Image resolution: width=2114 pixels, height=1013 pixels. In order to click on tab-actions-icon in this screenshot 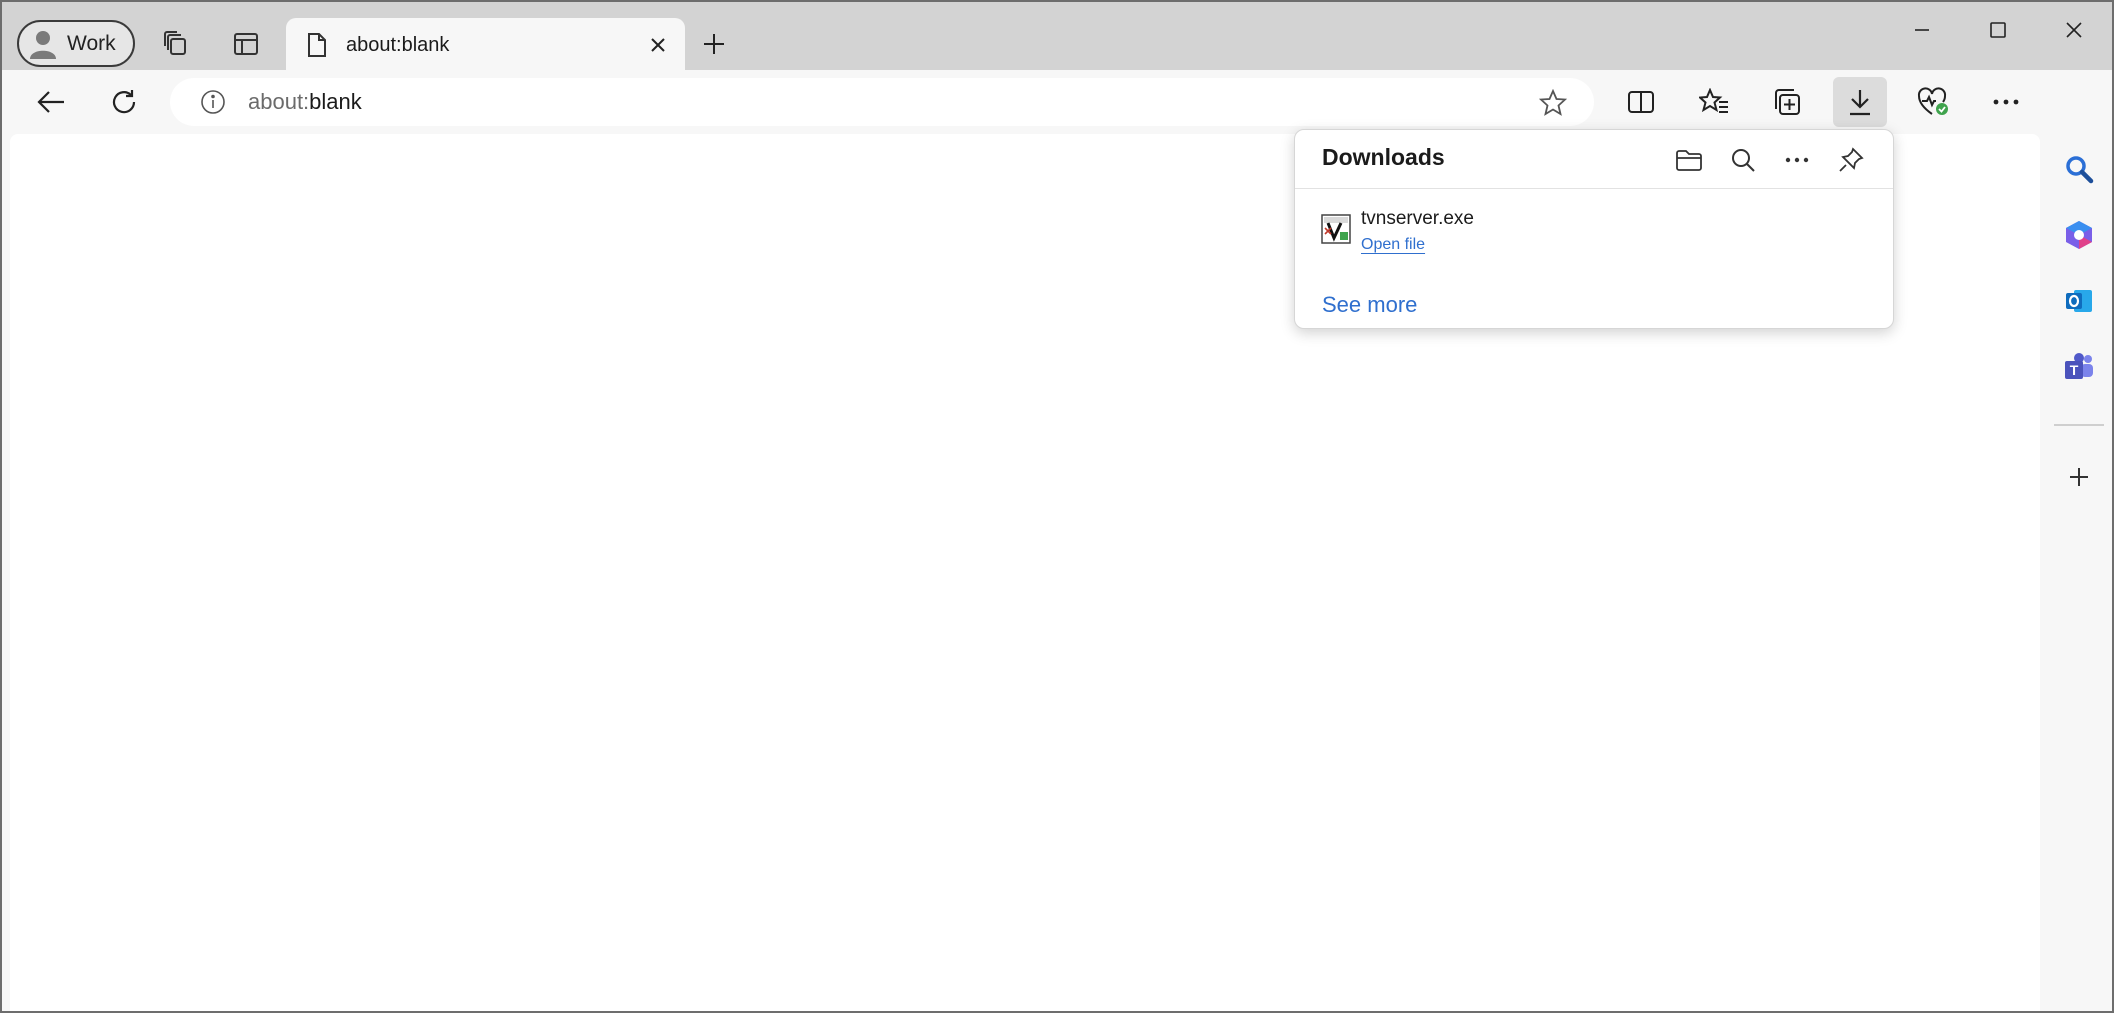, I will do `click(246, 44)`.